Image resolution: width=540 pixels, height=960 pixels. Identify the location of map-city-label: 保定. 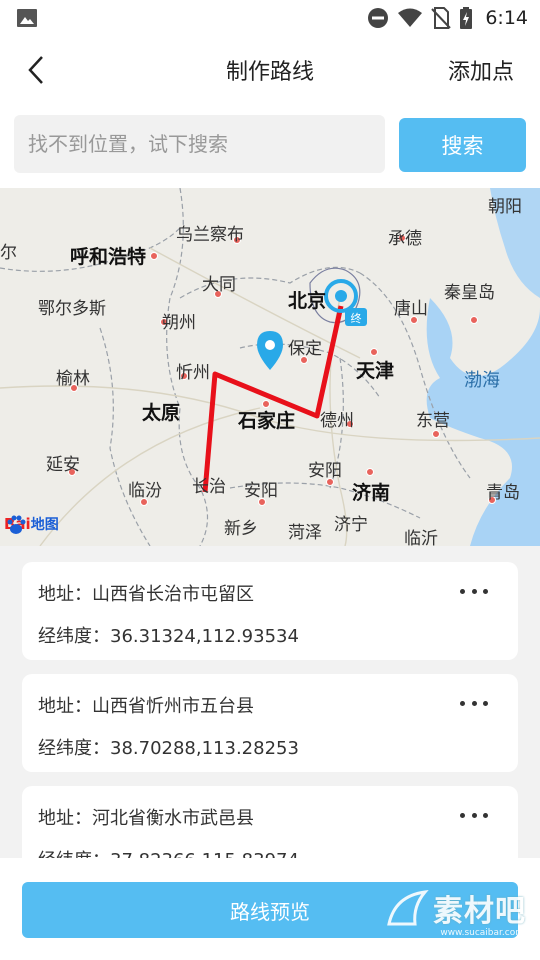
(305, 349).